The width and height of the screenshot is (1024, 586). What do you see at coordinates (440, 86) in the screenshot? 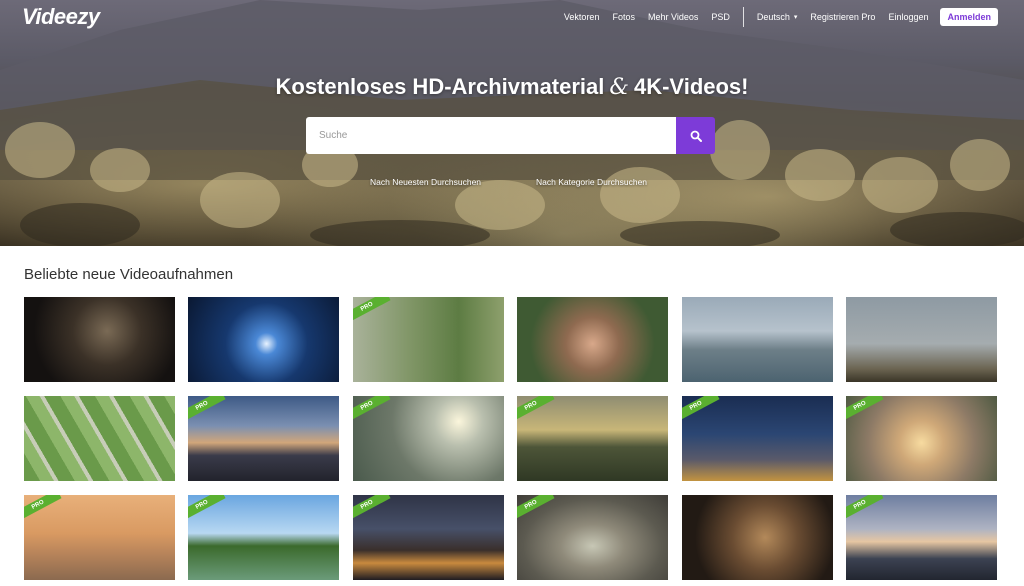
I see `hero-title-part1: Kostenloses HD-Archivmaterial` at bounding box center [440, 86].